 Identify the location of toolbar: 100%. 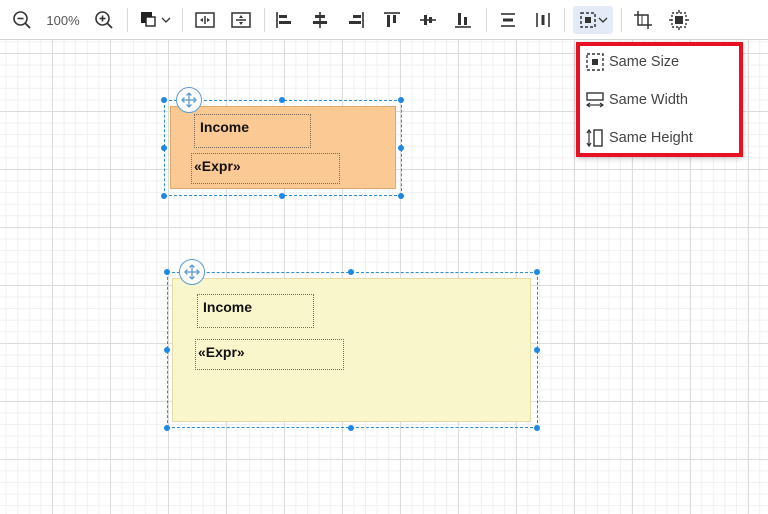
(384, 20).